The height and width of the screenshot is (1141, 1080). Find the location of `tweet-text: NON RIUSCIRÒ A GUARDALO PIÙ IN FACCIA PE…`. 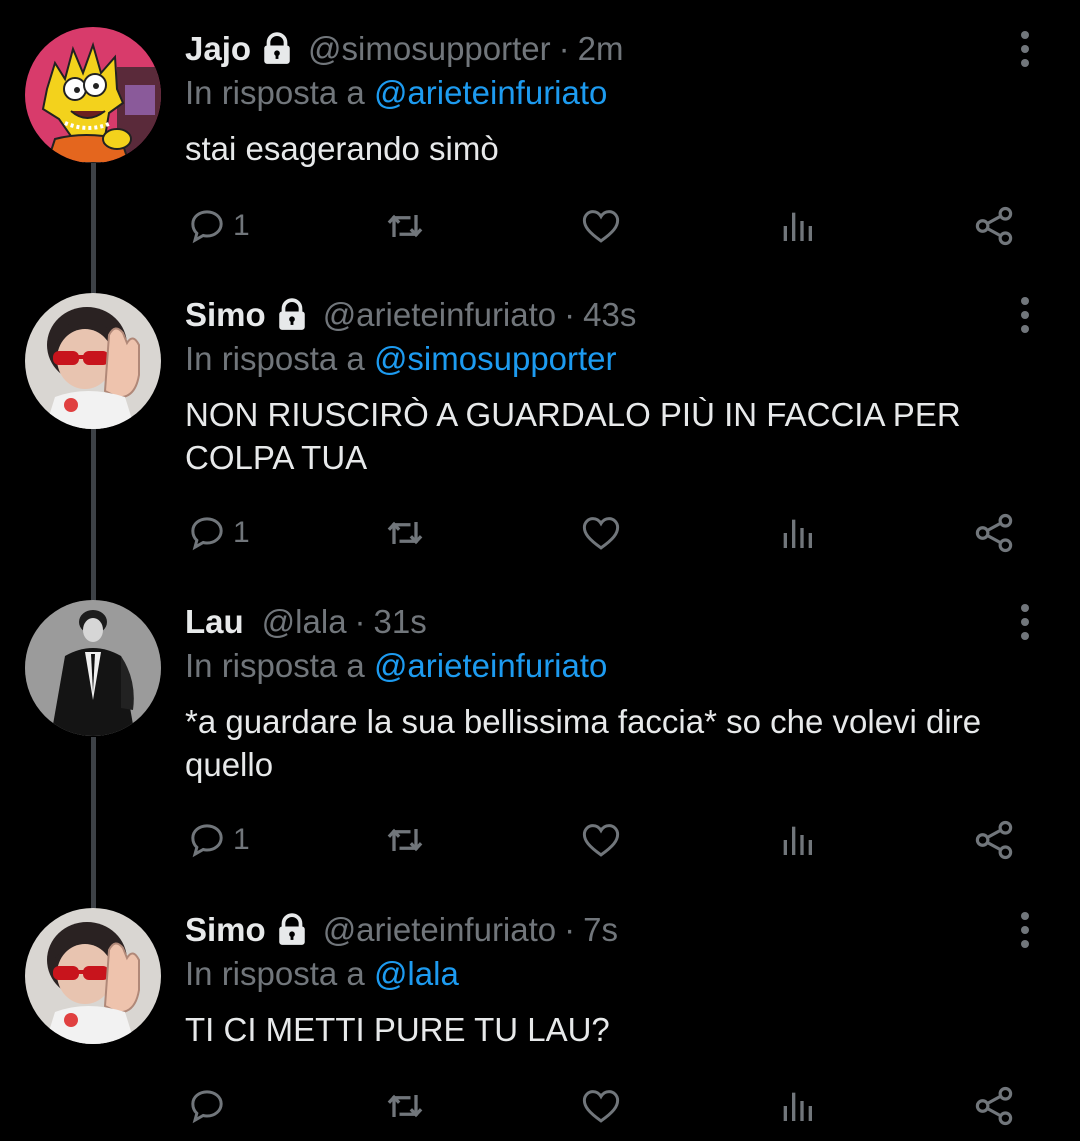

tweet-text: NON RIUSCIRÒ A GUARDALO PIÙ IN FACCIA PE… is located at coordinates (573, 436).